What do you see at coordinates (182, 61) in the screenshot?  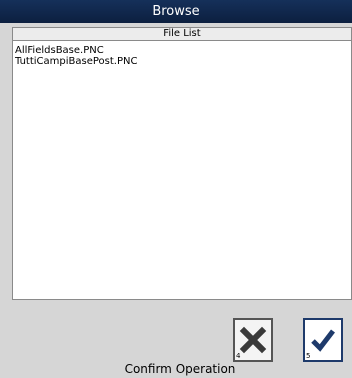 I see `list-item: TuttiCampiBasePost.PNC` at bounding box center [182, 61].